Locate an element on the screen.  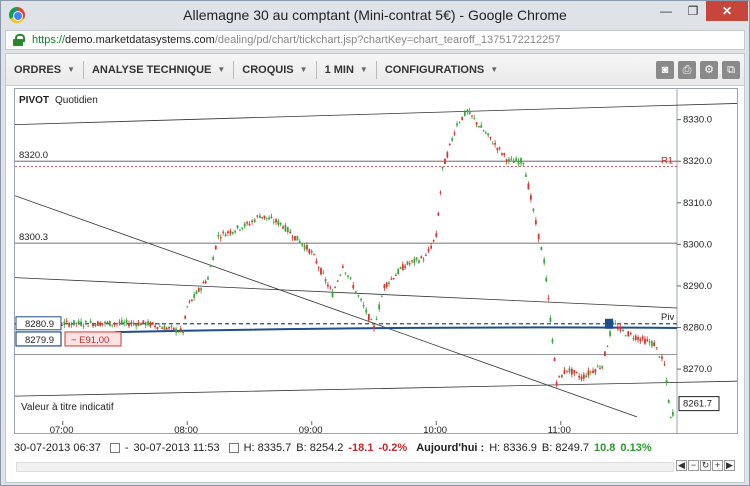
trend-line is located at coordinates (376, 388).